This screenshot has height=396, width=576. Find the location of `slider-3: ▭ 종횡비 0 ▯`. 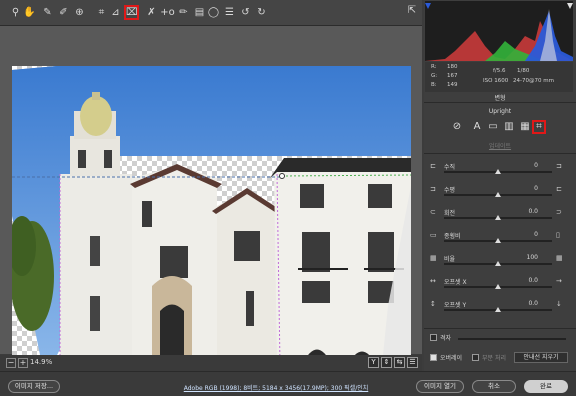

slider-3: ▭ 종횡비 0 ▯ is located at coordinates (500, 239).